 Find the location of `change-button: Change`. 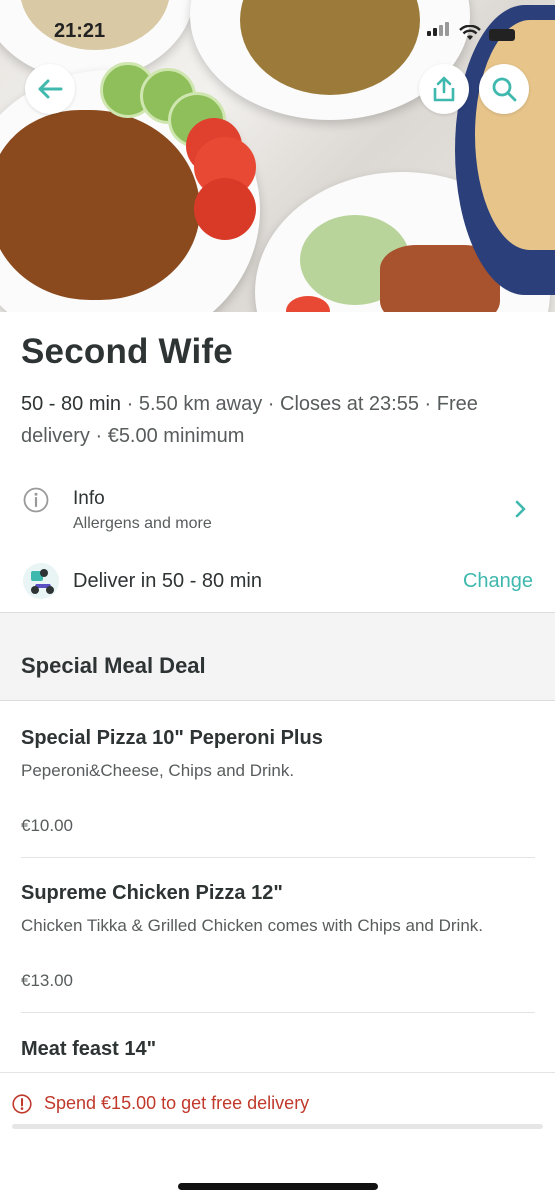

change-button: Change is located at coordinates (498, 581).